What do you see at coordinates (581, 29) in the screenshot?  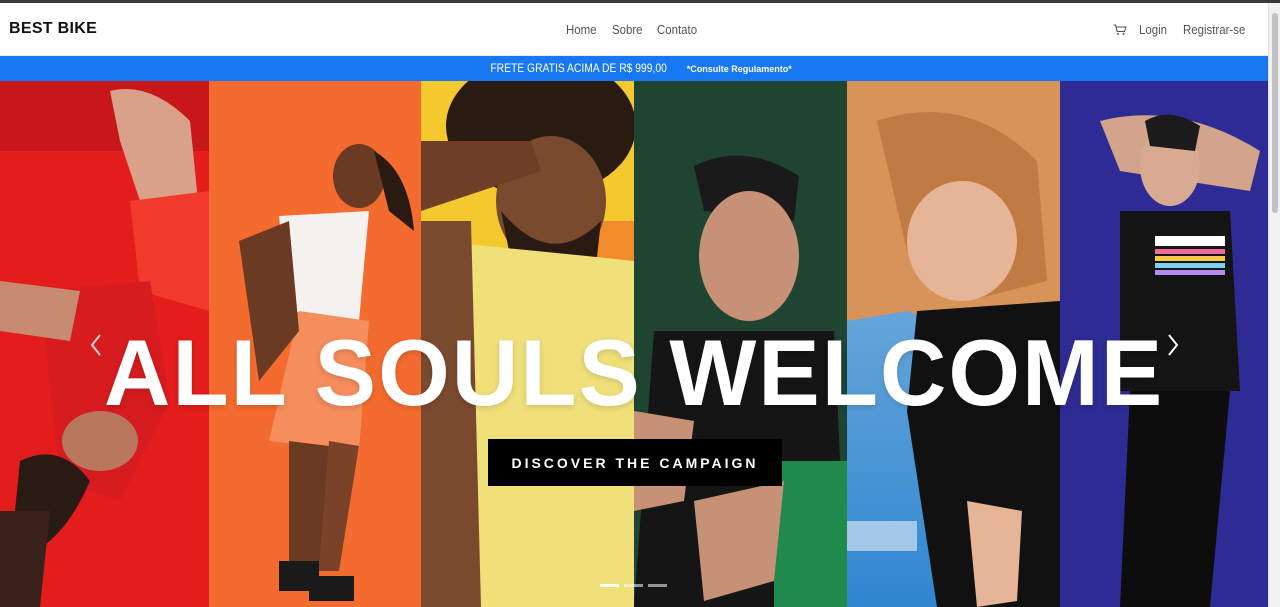 I see `nav-home-link: Home` at bounding box center [581, 29].